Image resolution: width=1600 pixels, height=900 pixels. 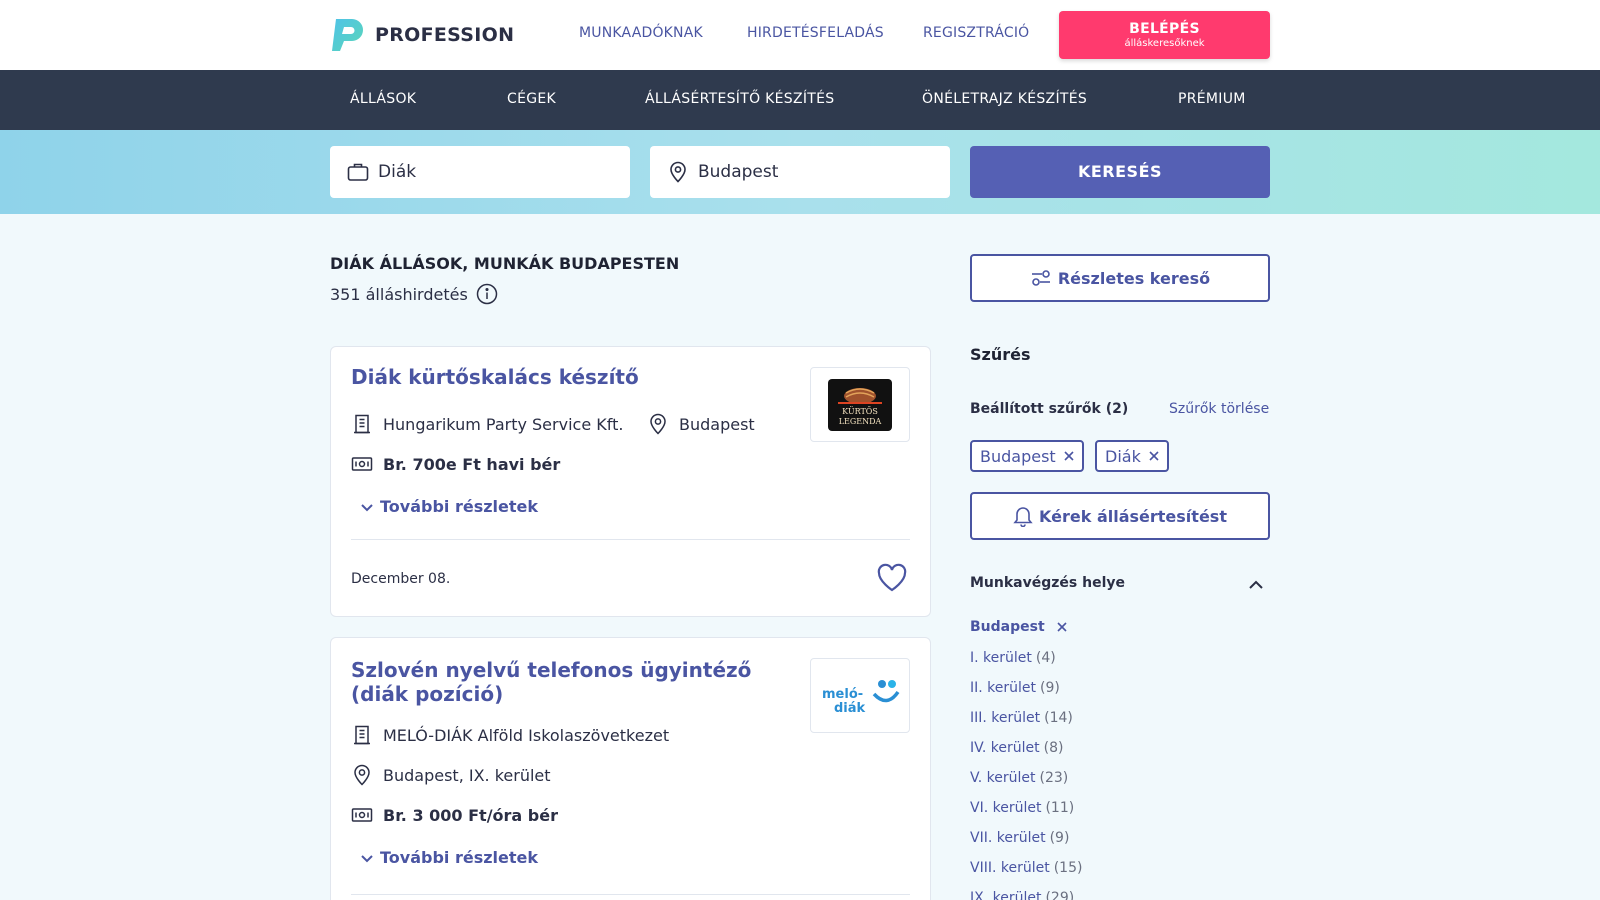 I want to click on heart-icon, so click(x=892, y=578).